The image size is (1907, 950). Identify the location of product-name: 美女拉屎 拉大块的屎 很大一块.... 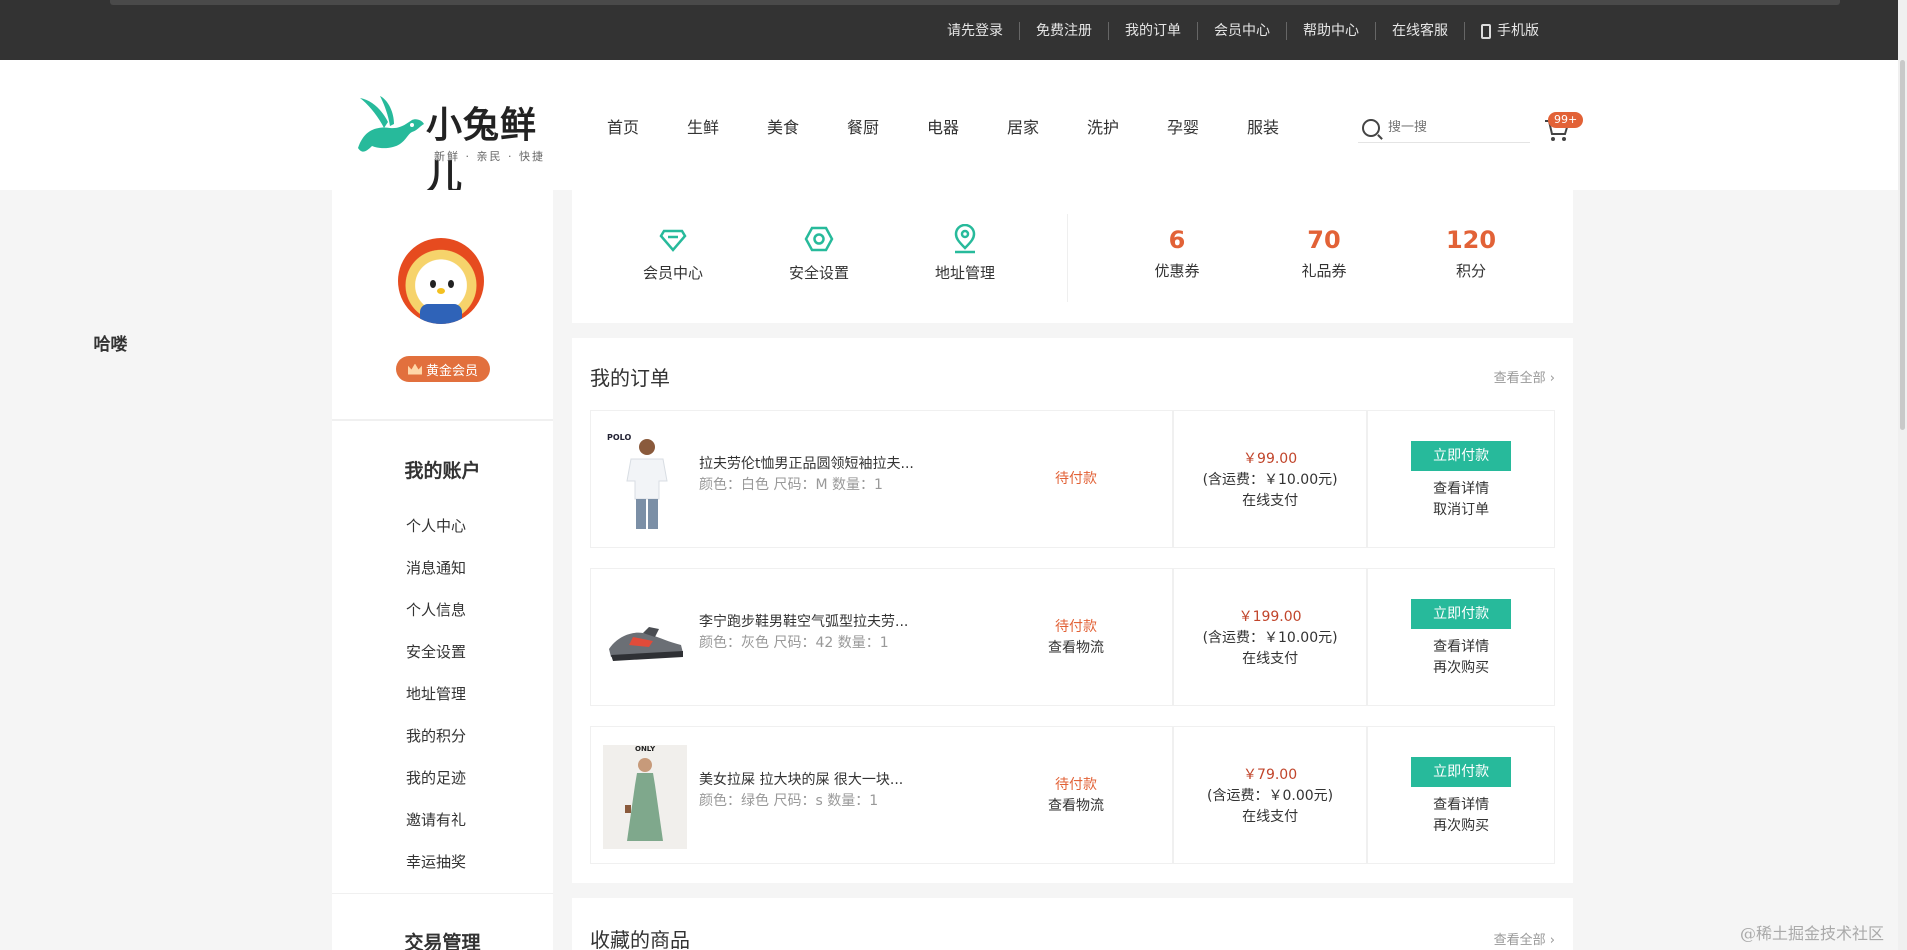
(801, 779).